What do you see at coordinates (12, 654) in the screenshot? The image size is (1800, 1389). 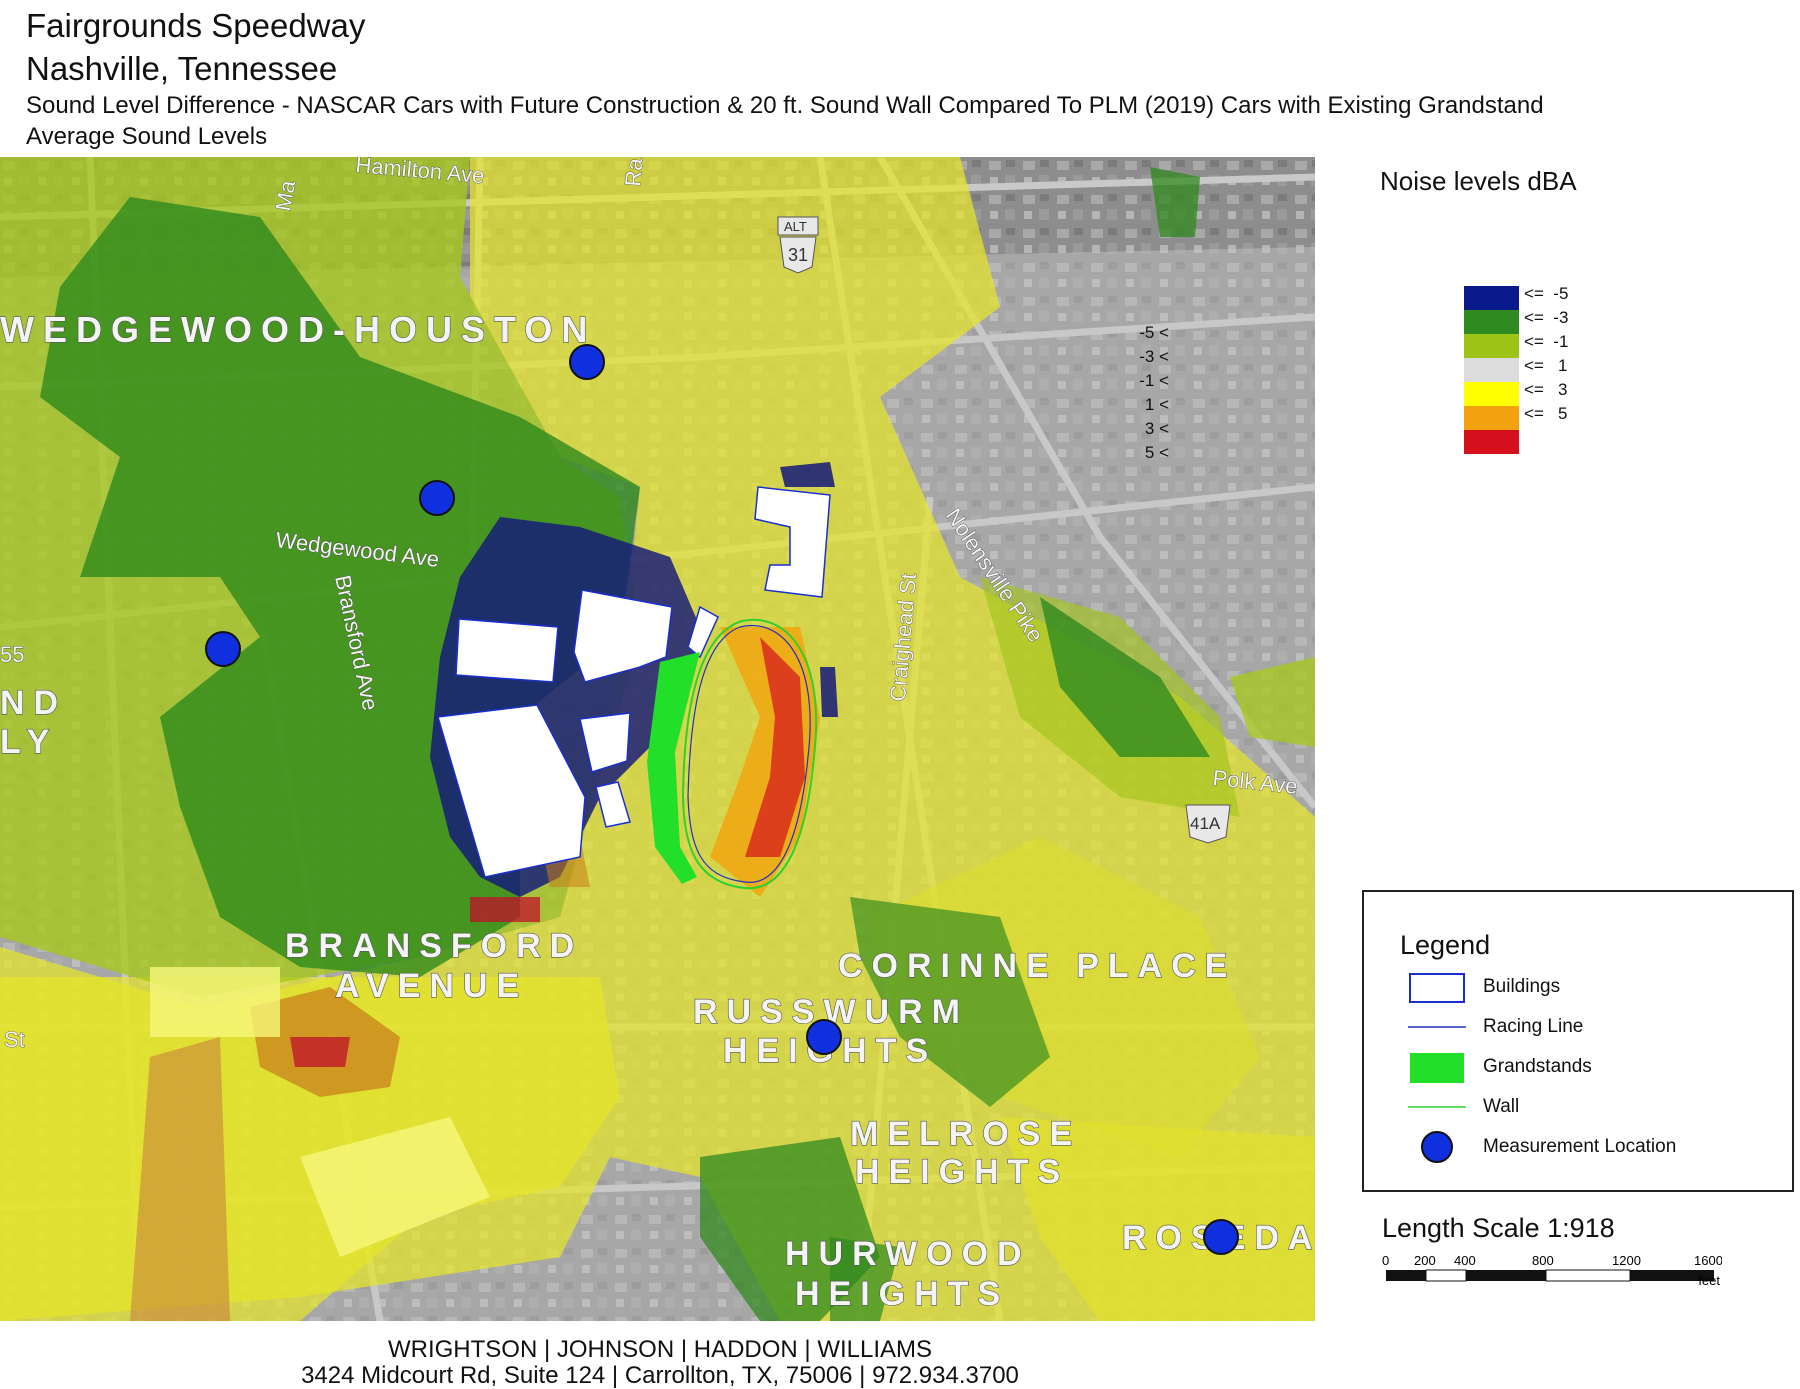 I see `road-55: 55` at bounding box center [12, 654].